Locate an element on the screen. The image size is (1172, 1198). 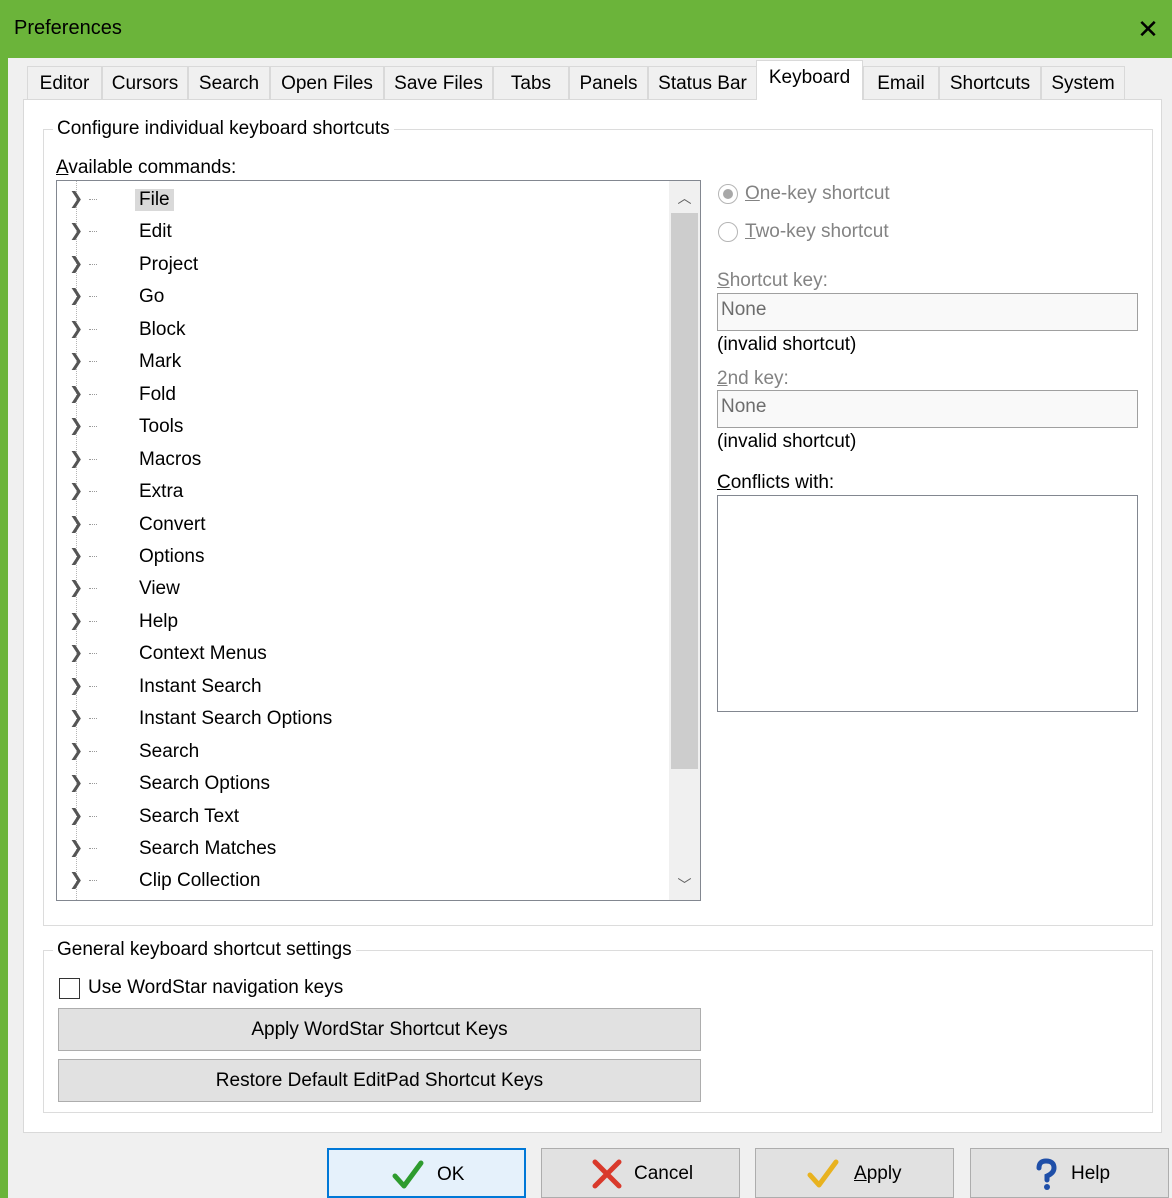
tree-item: ❯ Search is located at coordinates (363, 753).